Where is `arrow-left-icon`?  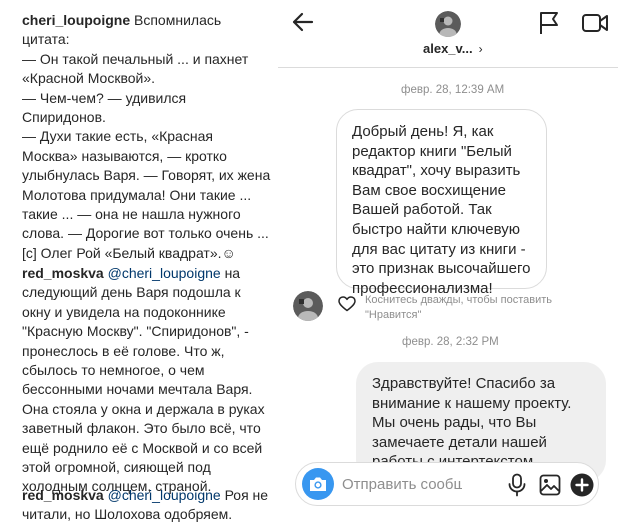 arrow-left-icon is located at coordinates (303, 22).